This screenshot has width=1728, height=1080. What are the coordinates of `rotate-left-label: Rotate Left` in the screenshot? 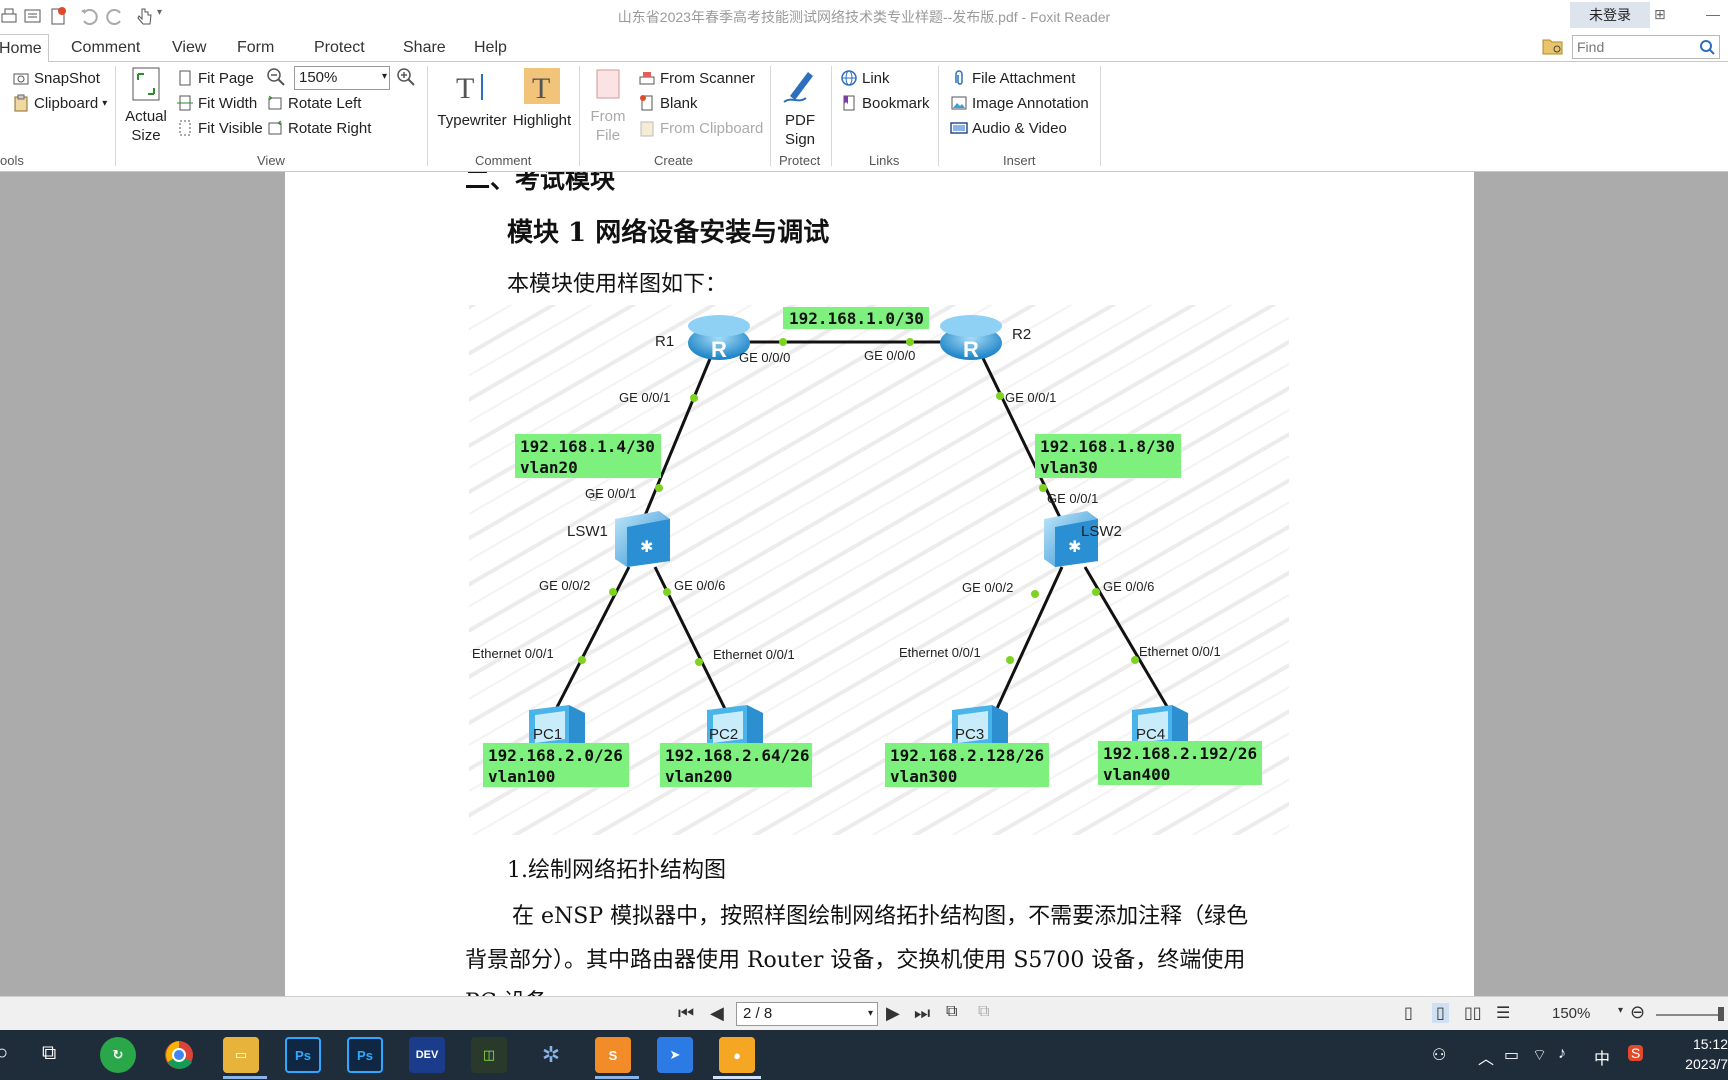 It's located at (325, 103).